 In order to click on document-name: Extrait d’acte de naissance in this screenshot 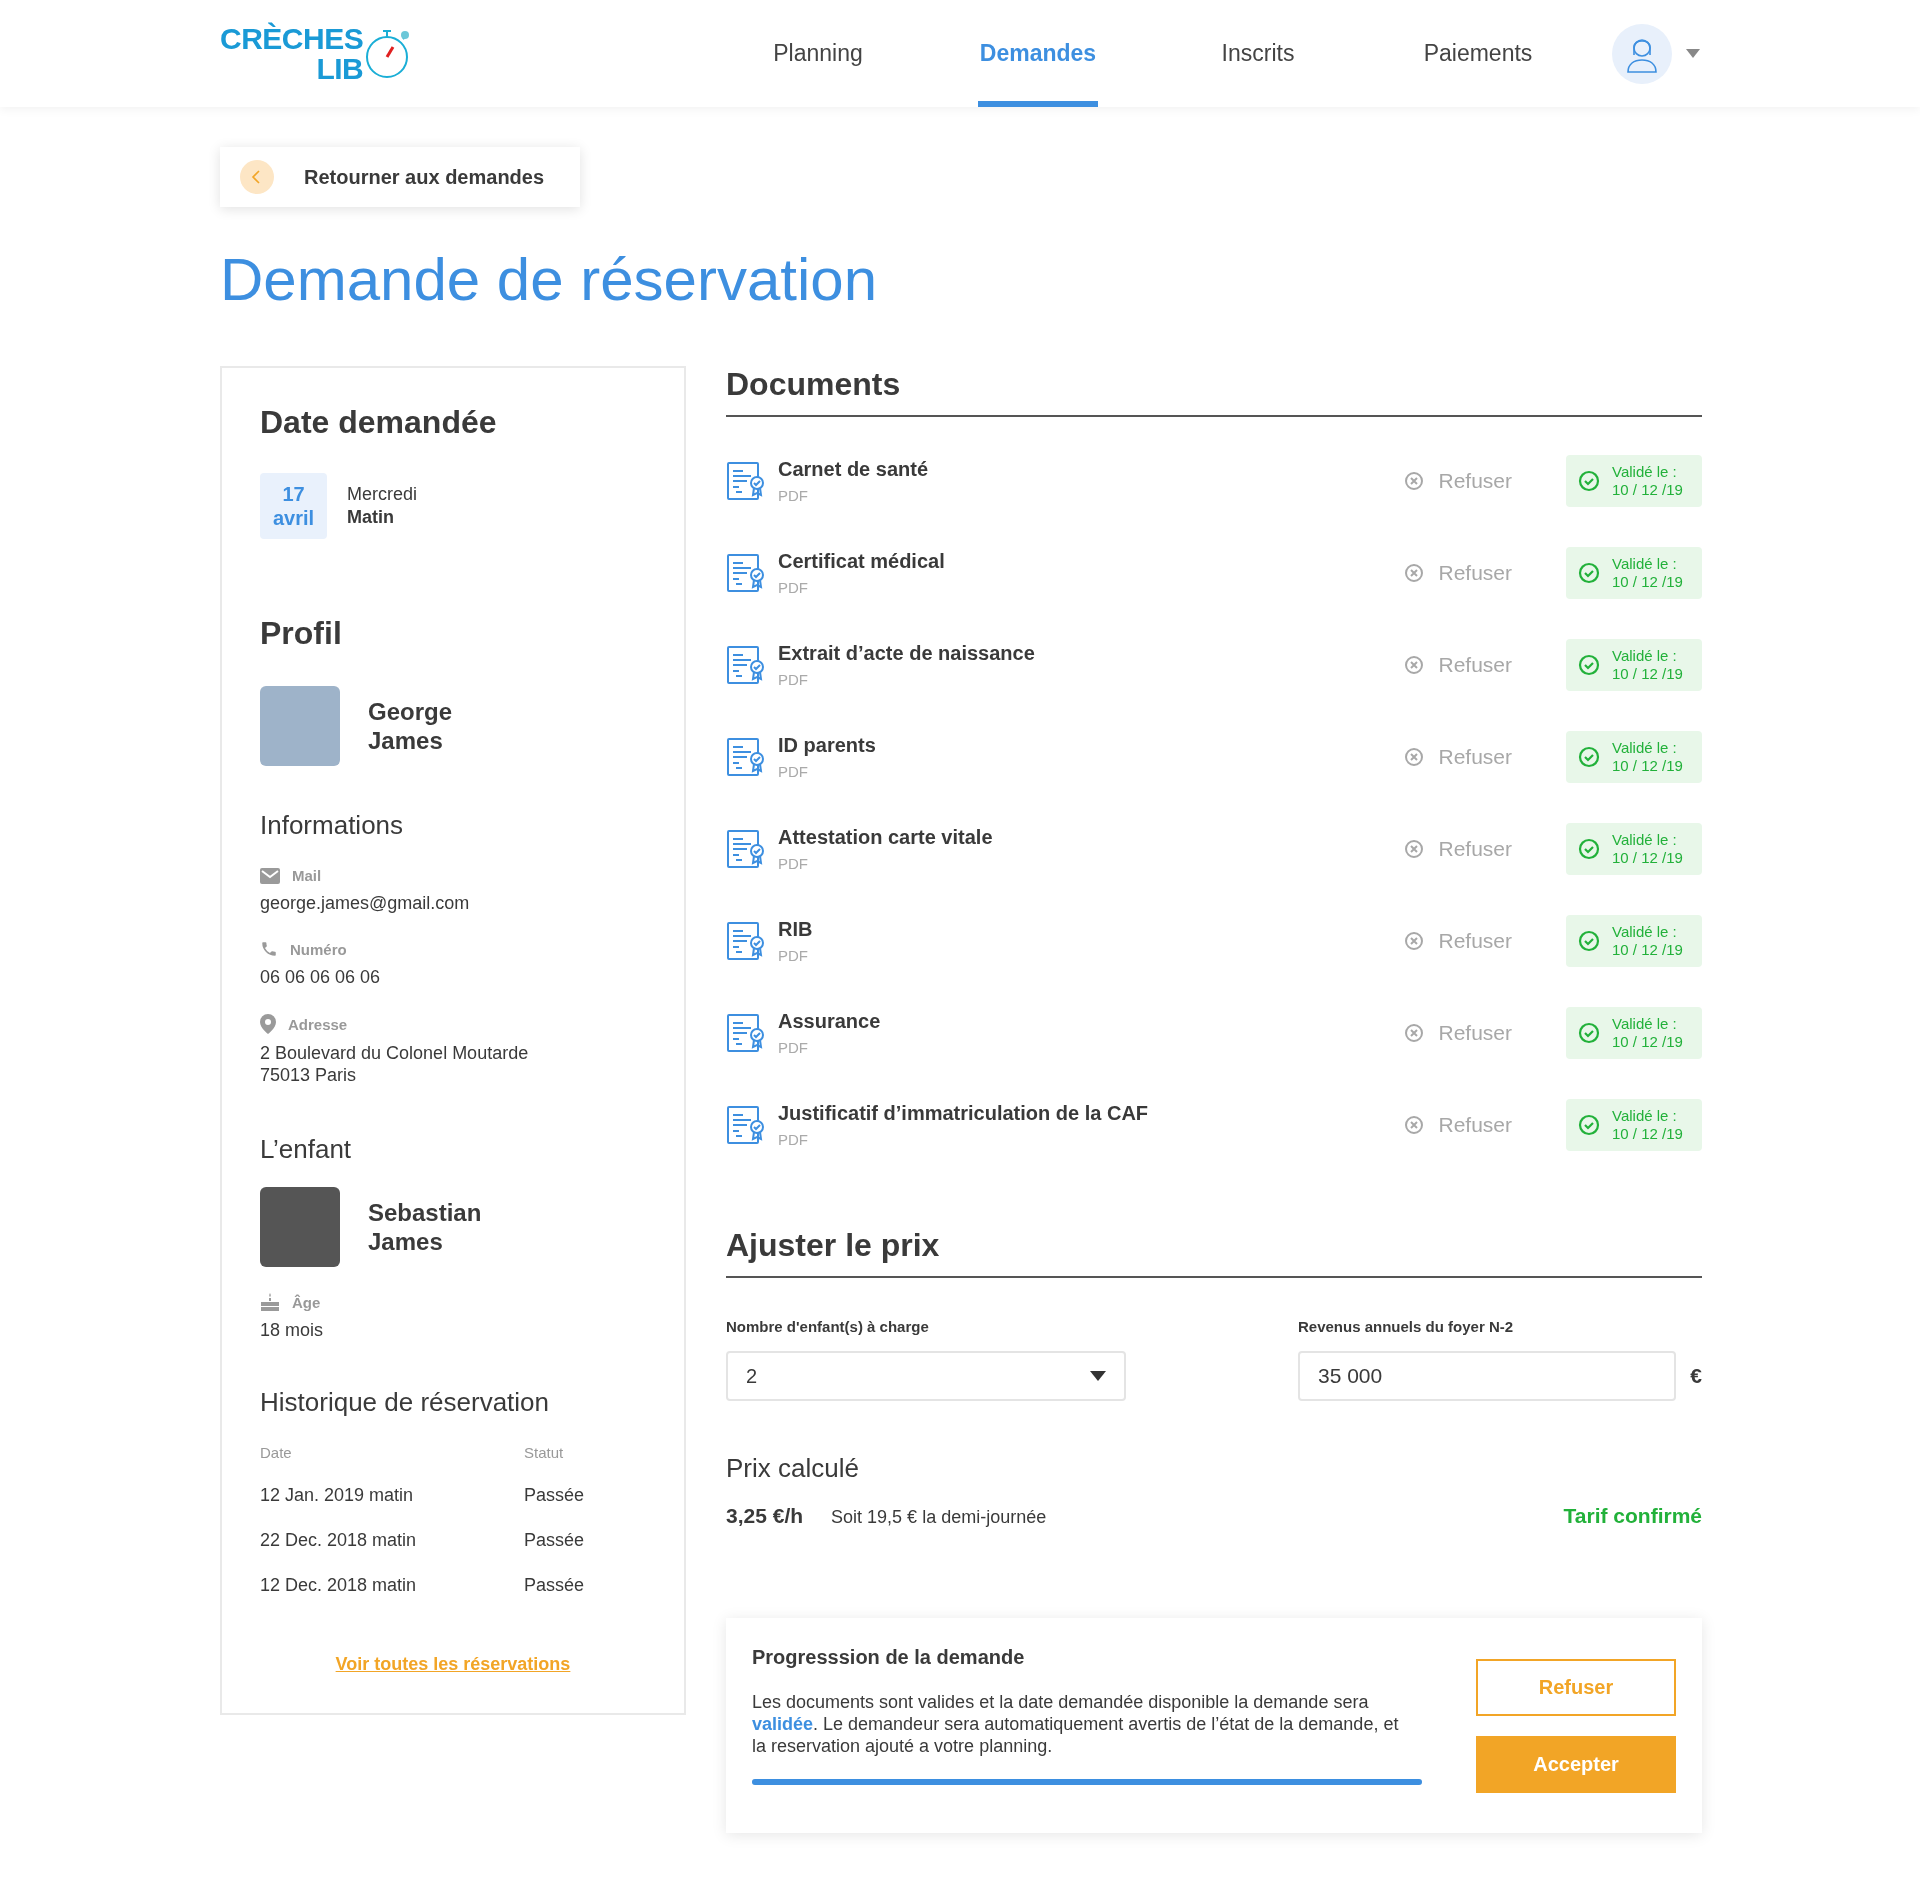, I will do `click(906, 653)`.